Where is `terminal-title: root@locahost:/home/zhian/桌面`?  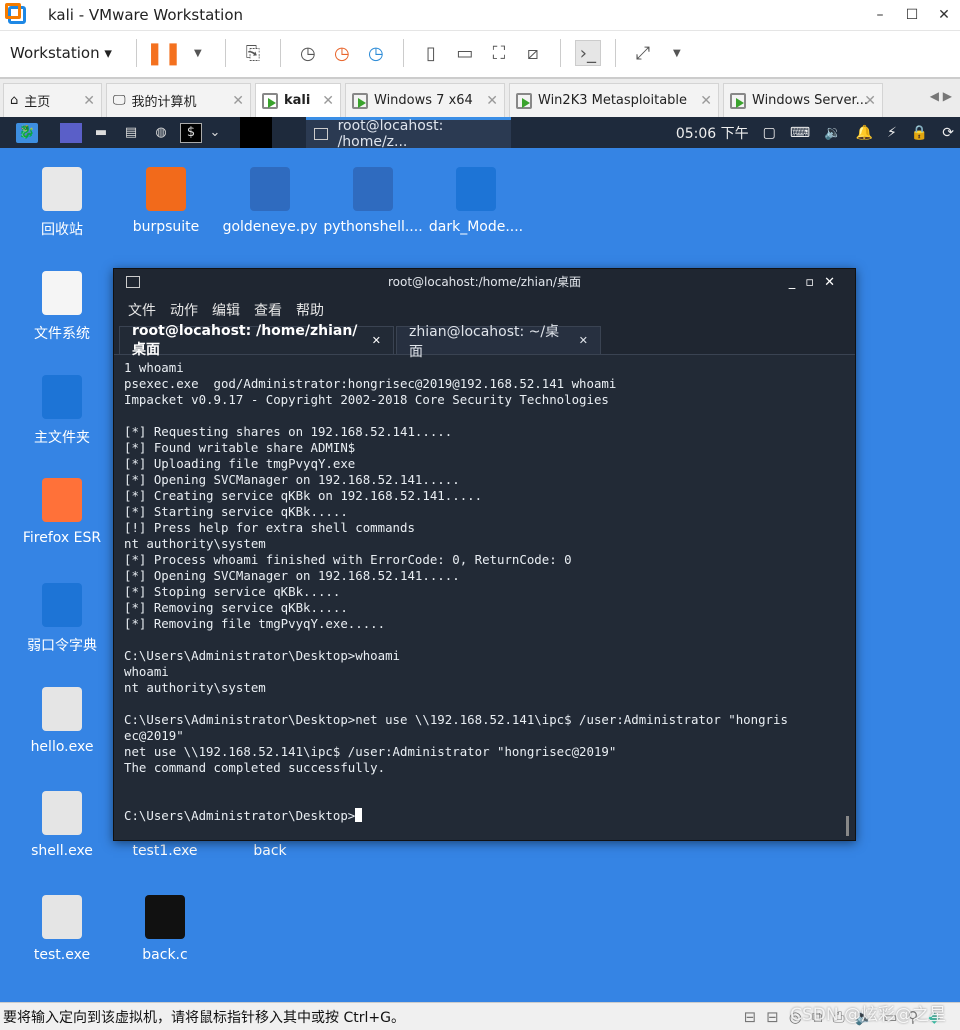 terminal-title: root@locahost:/home/zhian/桌面 is located at coordinates (484, 282).